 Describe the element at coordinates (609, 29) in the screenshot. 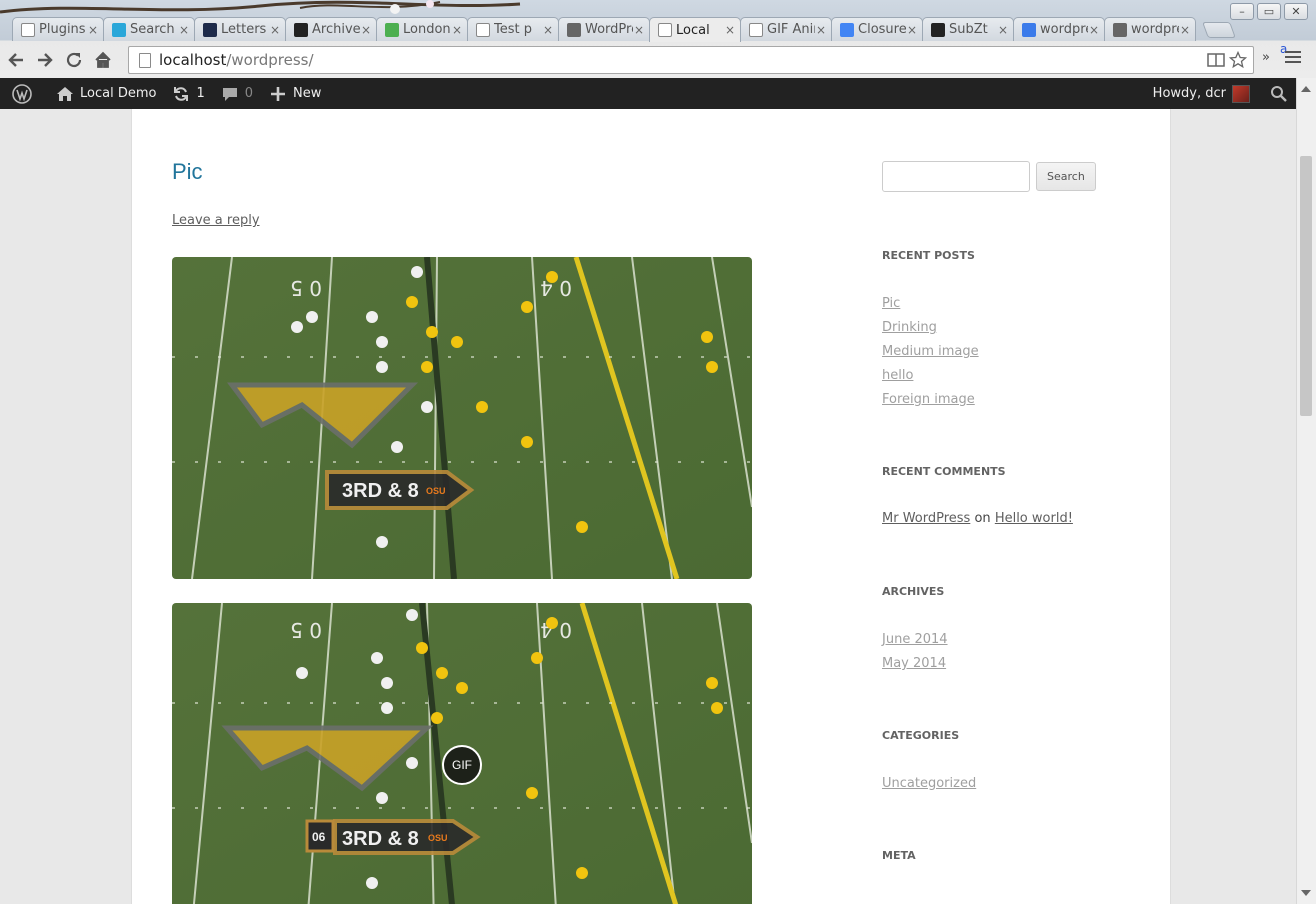

I see `tab-title: WordPress` at that location.